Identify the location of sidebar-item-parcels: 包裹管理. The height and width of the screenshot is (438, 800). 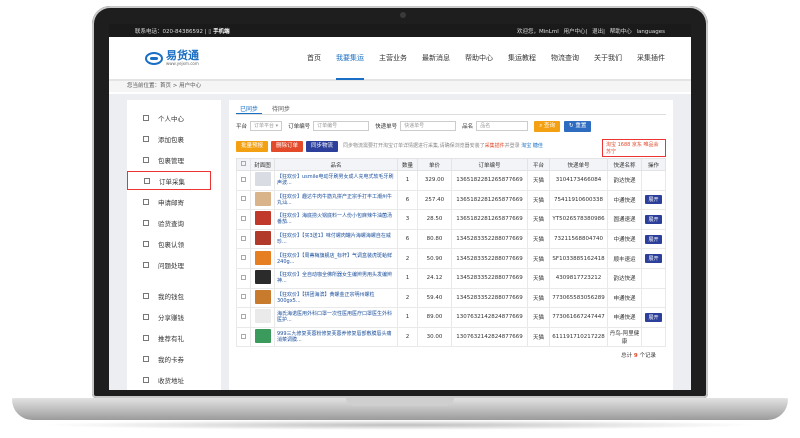
(174, 159).